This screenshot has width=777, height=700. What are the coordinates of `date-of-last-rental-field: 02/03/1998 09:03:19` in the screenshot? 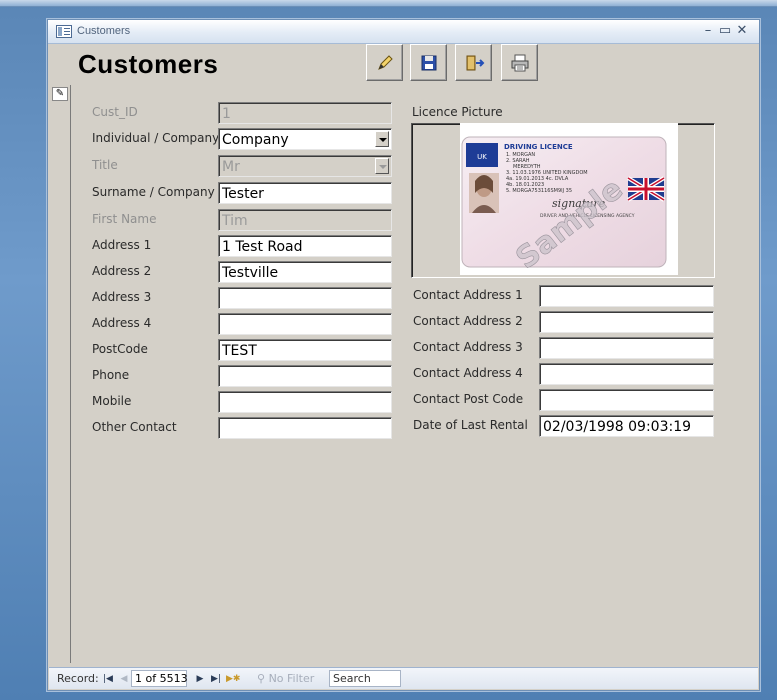 It's located at (626, 426).